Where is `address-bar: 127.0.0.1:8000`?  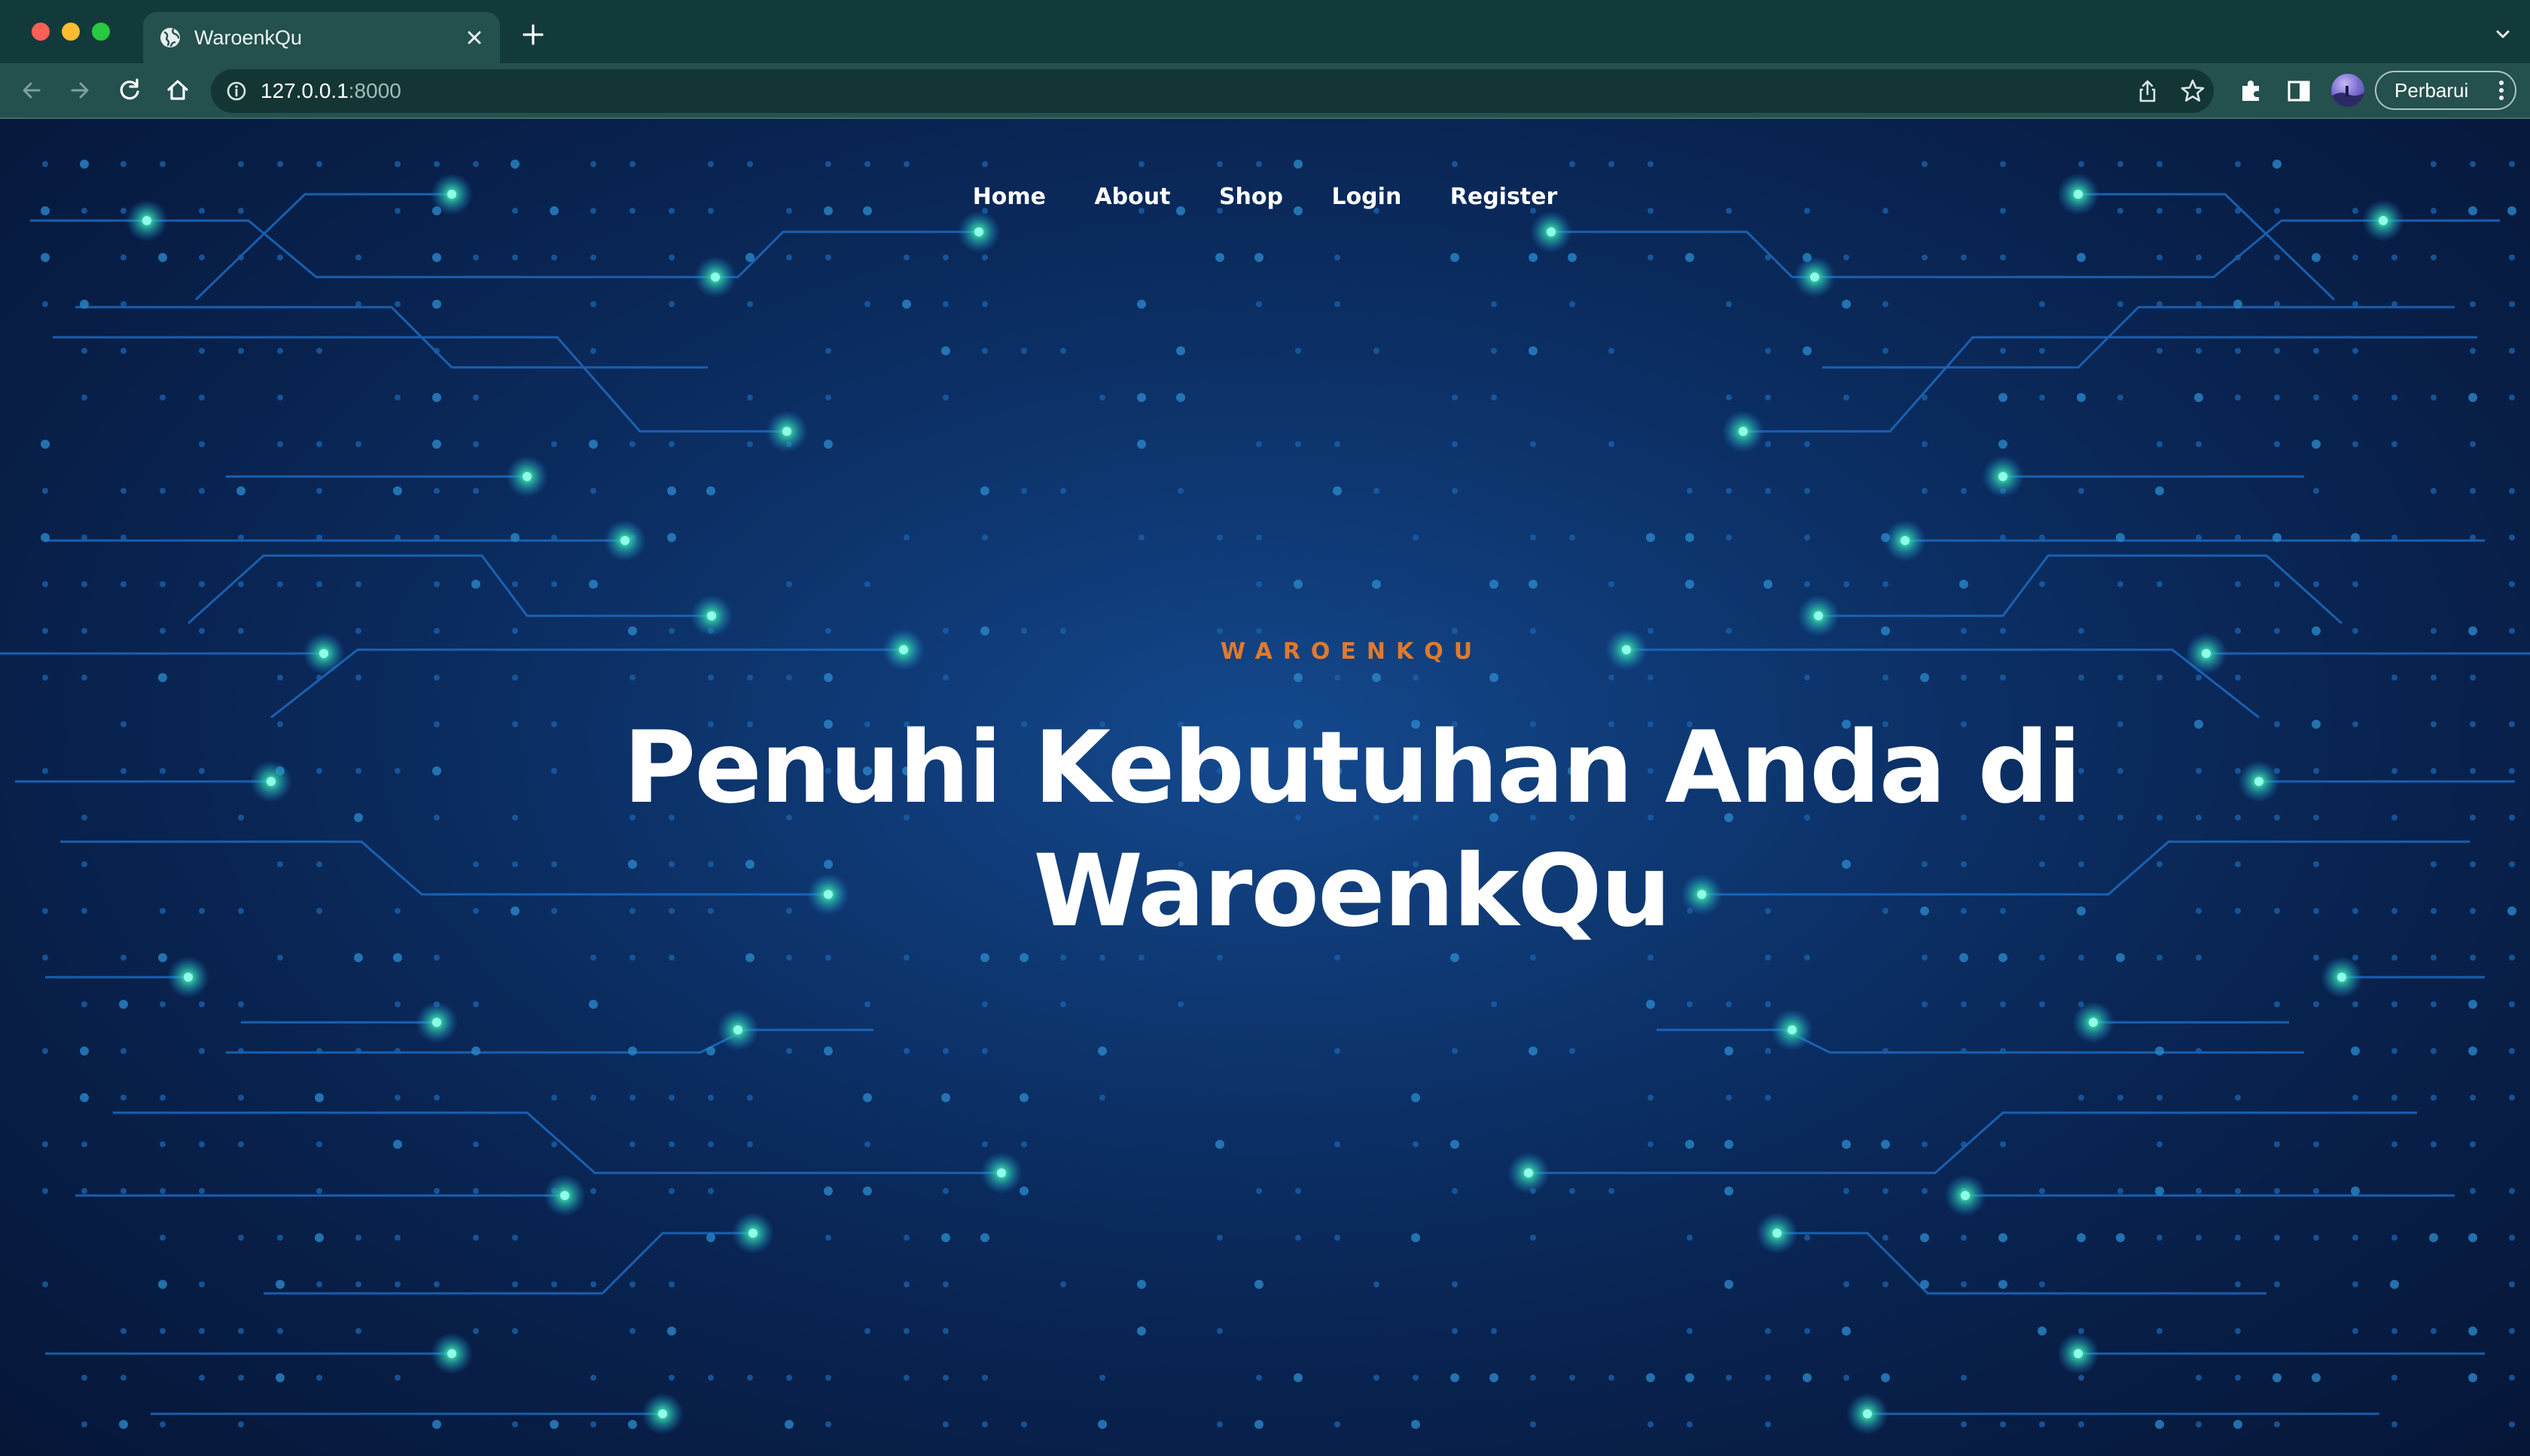
address-bar: 127.0.0.1:8000 is located at coordinates (1212, 91).